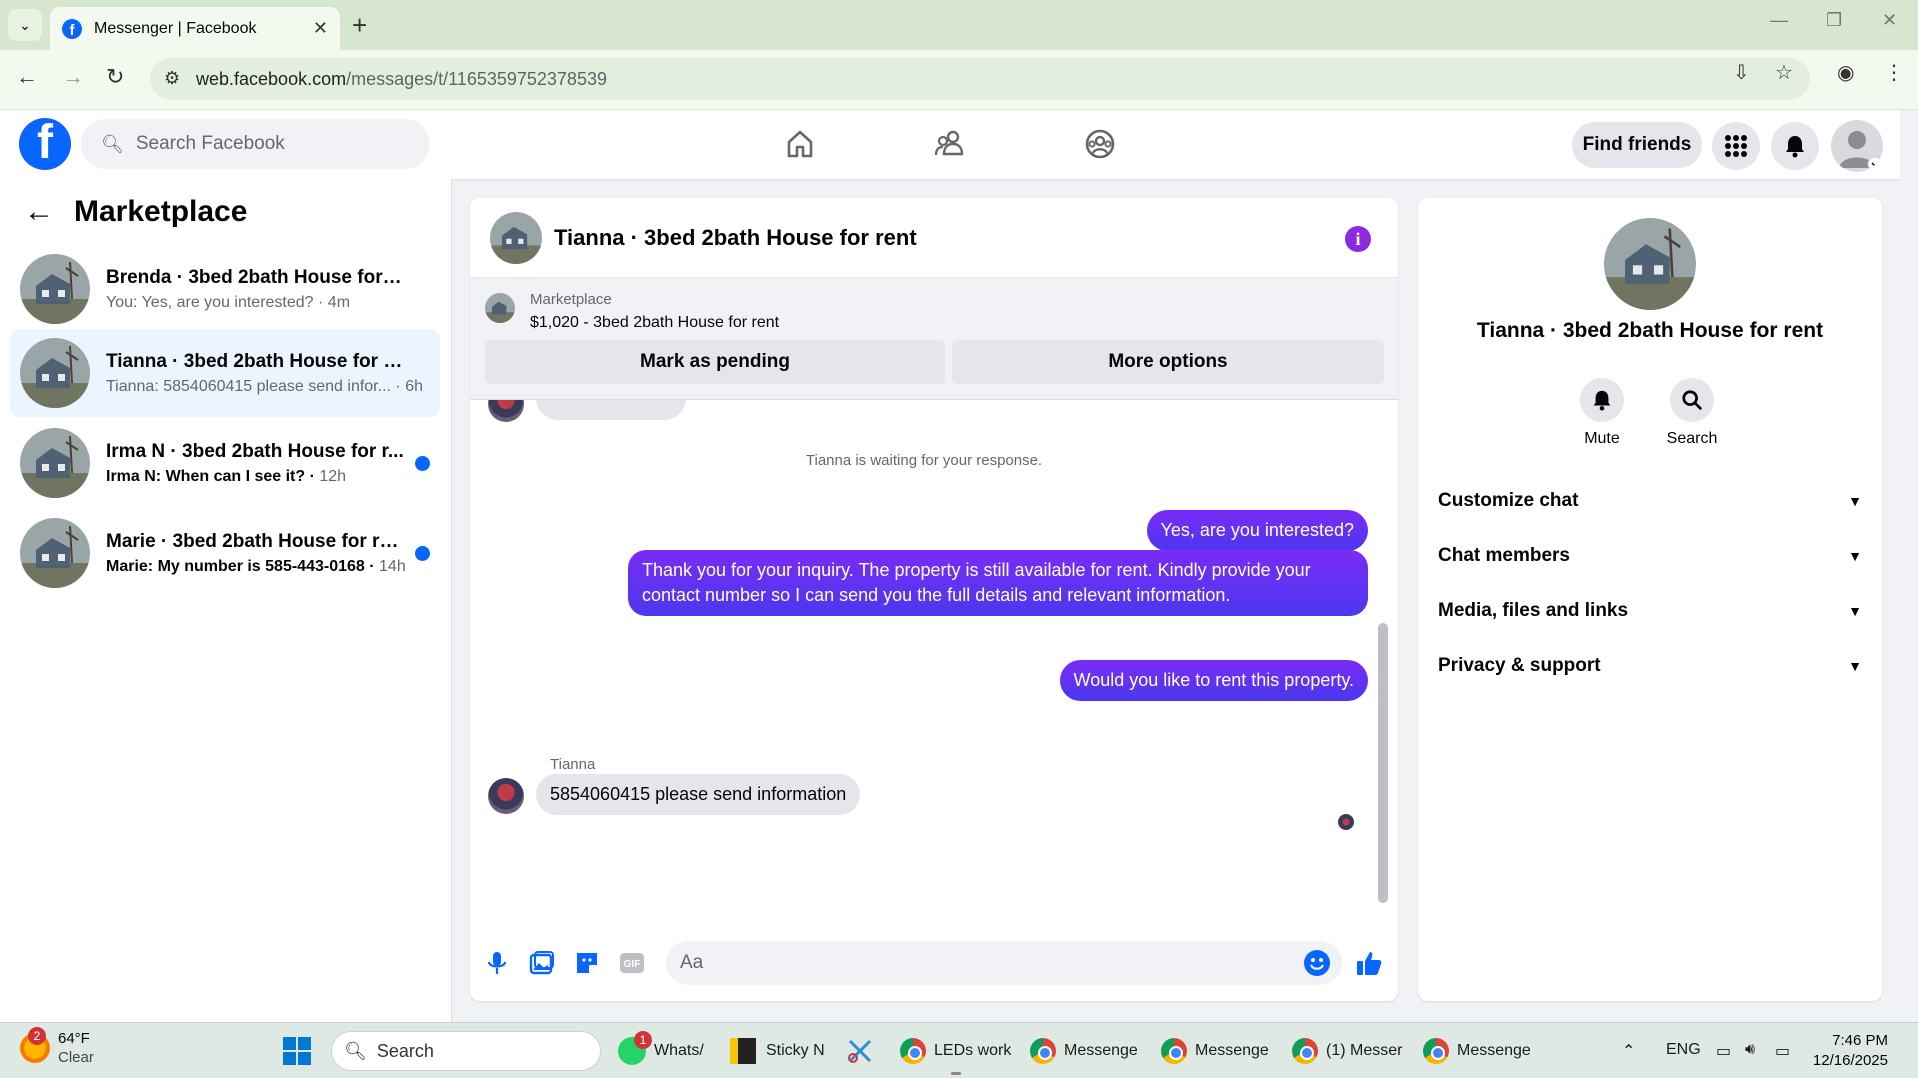  Describe the element at coordinates (235, 566) in the screenshot. I see `preview-text: Marie: My number is 585-443-0168` at that location.